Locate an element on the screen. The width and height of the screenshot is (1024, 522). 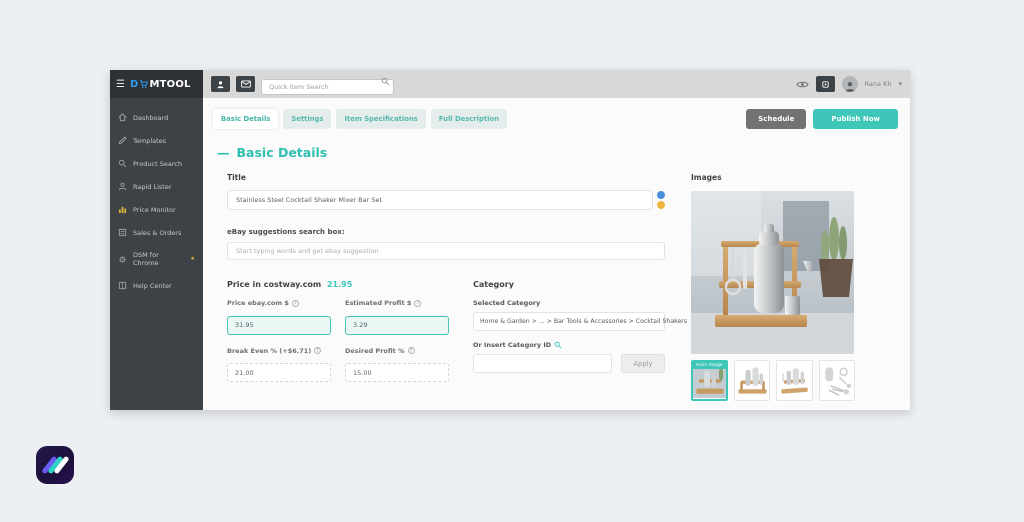
sidebar-header: ☰ D MTOOL is located at coordinates (156, 84).